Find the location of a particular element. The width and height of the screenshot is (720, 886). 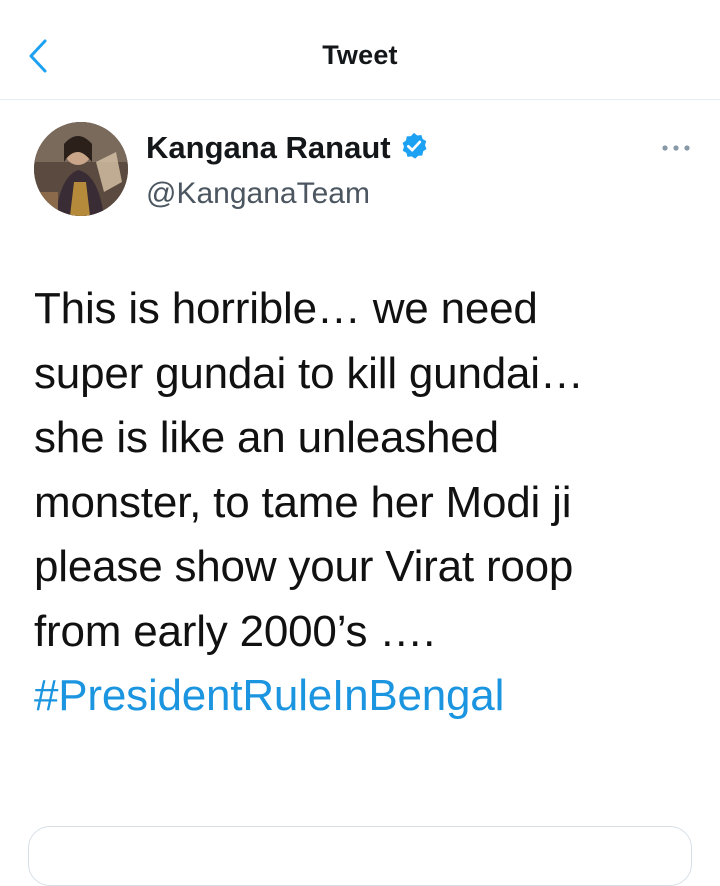

author-name-row: Kangana Ranaut is located at coordinates (287, 148).